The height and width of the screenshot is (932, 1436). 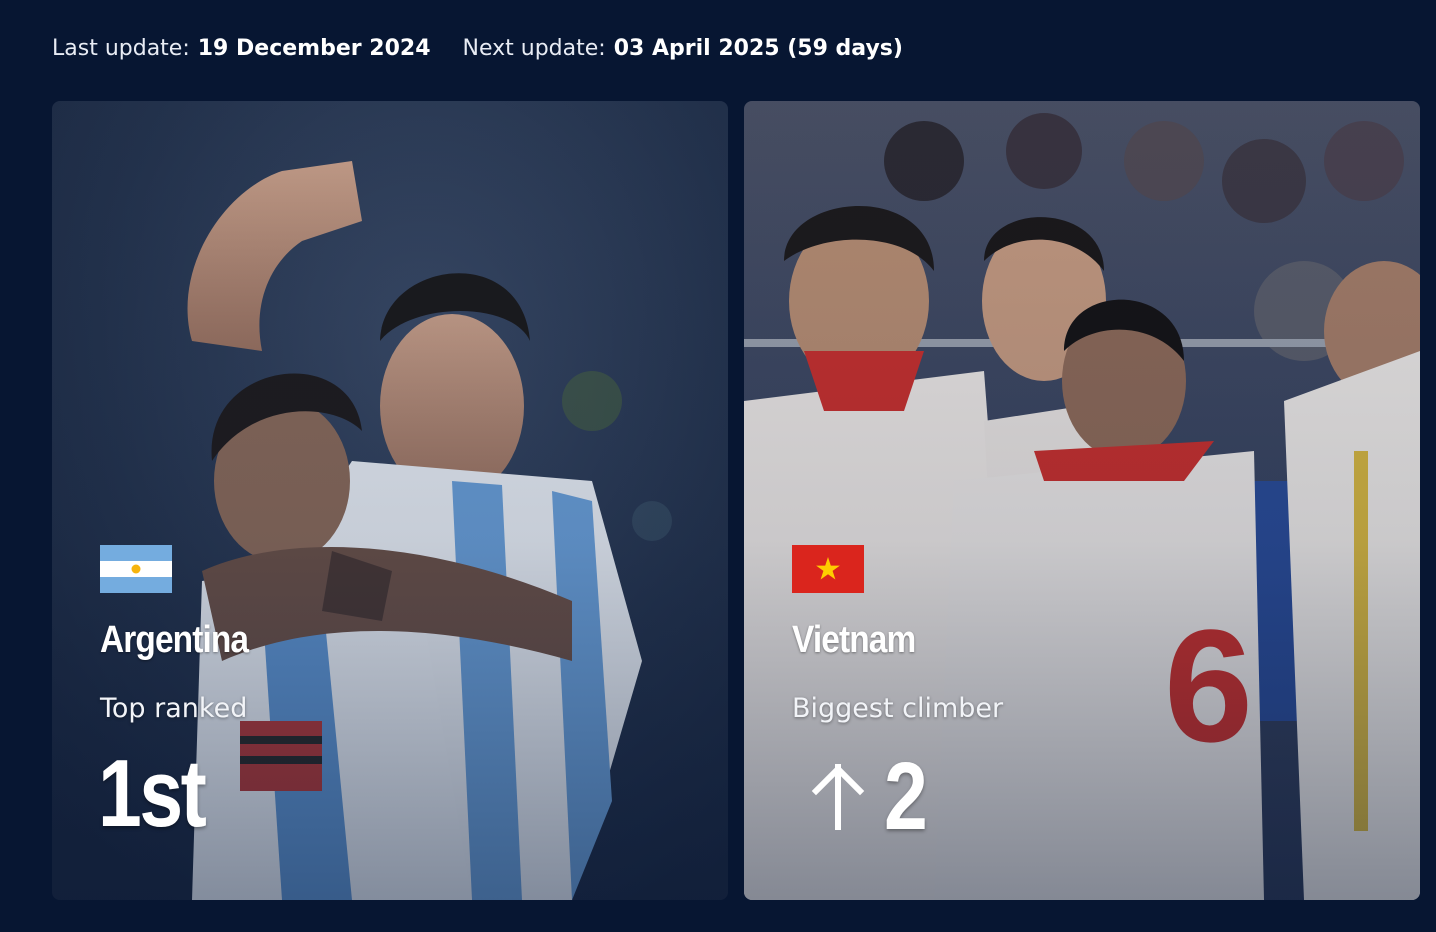 I want to click on country-name: Vietnam, so click(x=854, y=640).